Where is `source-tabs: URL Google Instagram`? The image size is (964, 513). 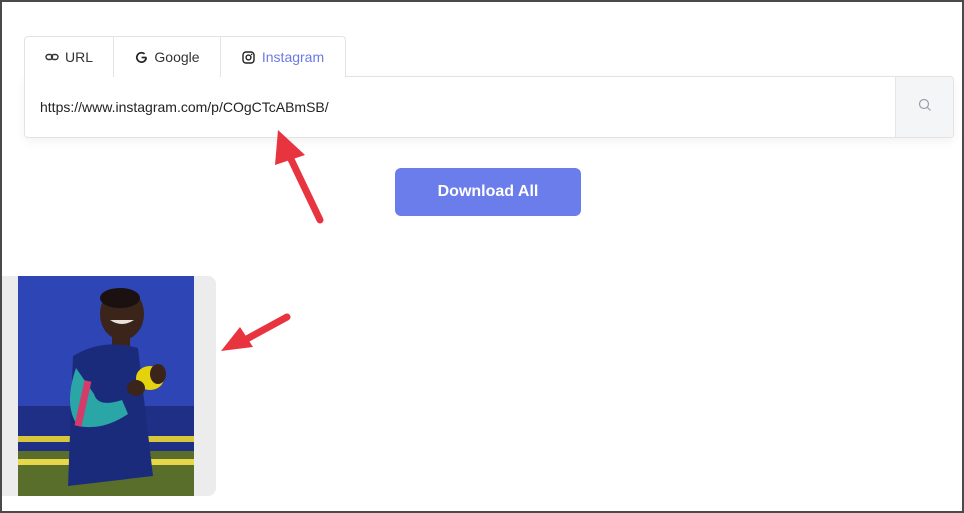 source-tabs: URL Google Instagram is located at coordinates (185, 57).